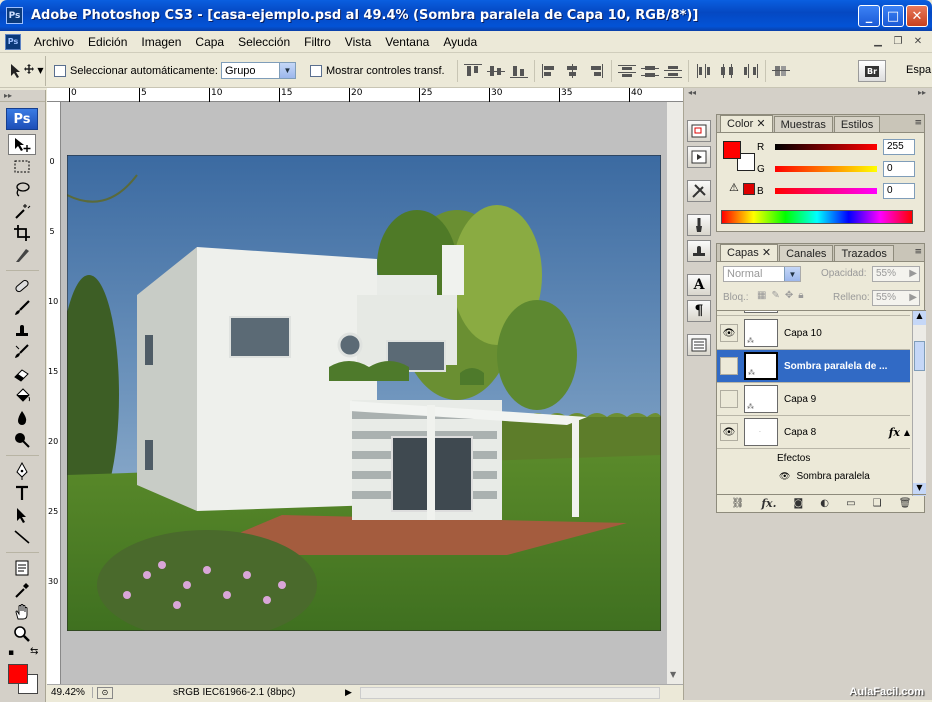 Image resolution: width=932 pixels, height=702 pixels. Describe the element at coordinates (800, 432) in the screenshot. I see `layer-name: Capa 8` at that location.